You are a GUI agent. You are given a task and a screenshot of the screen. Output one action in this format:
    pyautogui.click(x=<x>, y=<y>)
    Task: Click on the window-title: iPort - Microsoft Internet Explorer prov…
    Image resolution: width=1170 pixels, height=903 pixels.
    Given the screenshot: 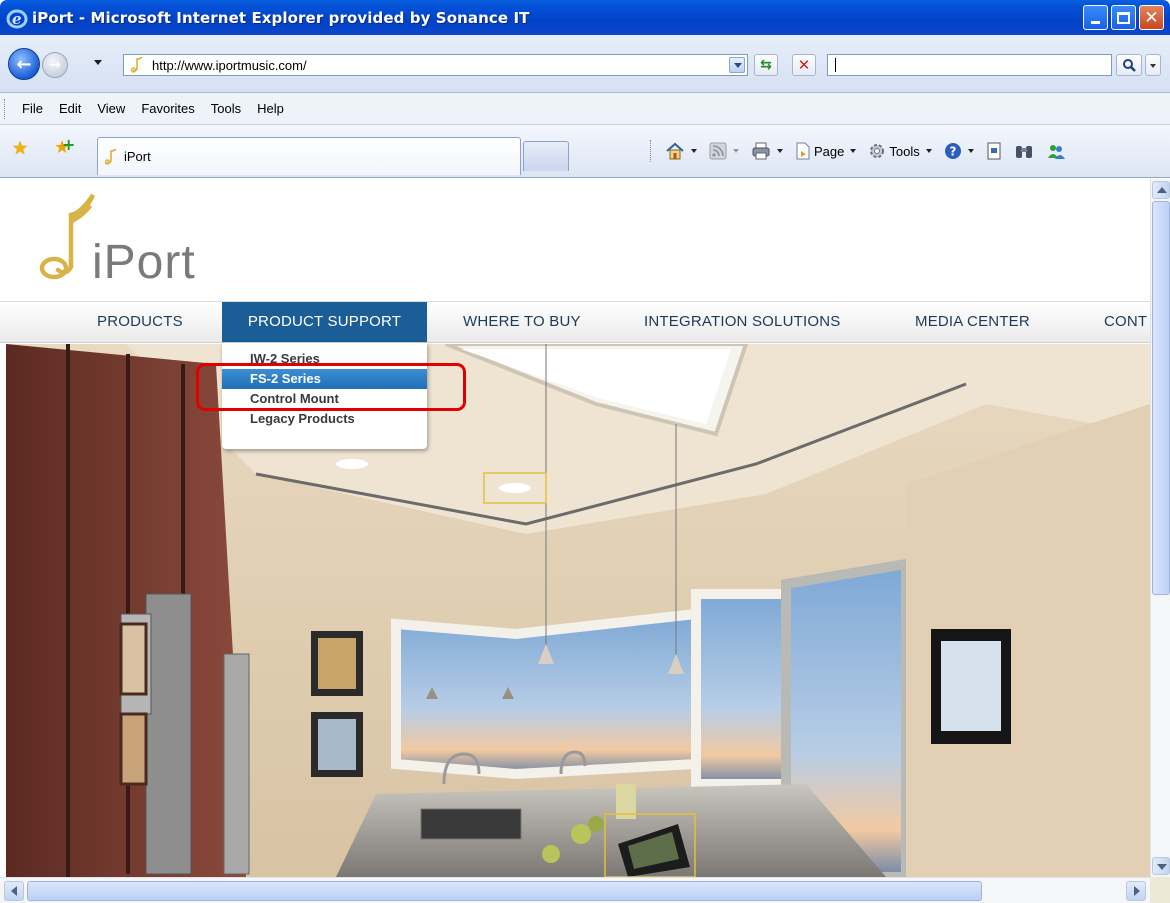 What is the action you would take?
    pyautogui.click(x=281, y=17)
    